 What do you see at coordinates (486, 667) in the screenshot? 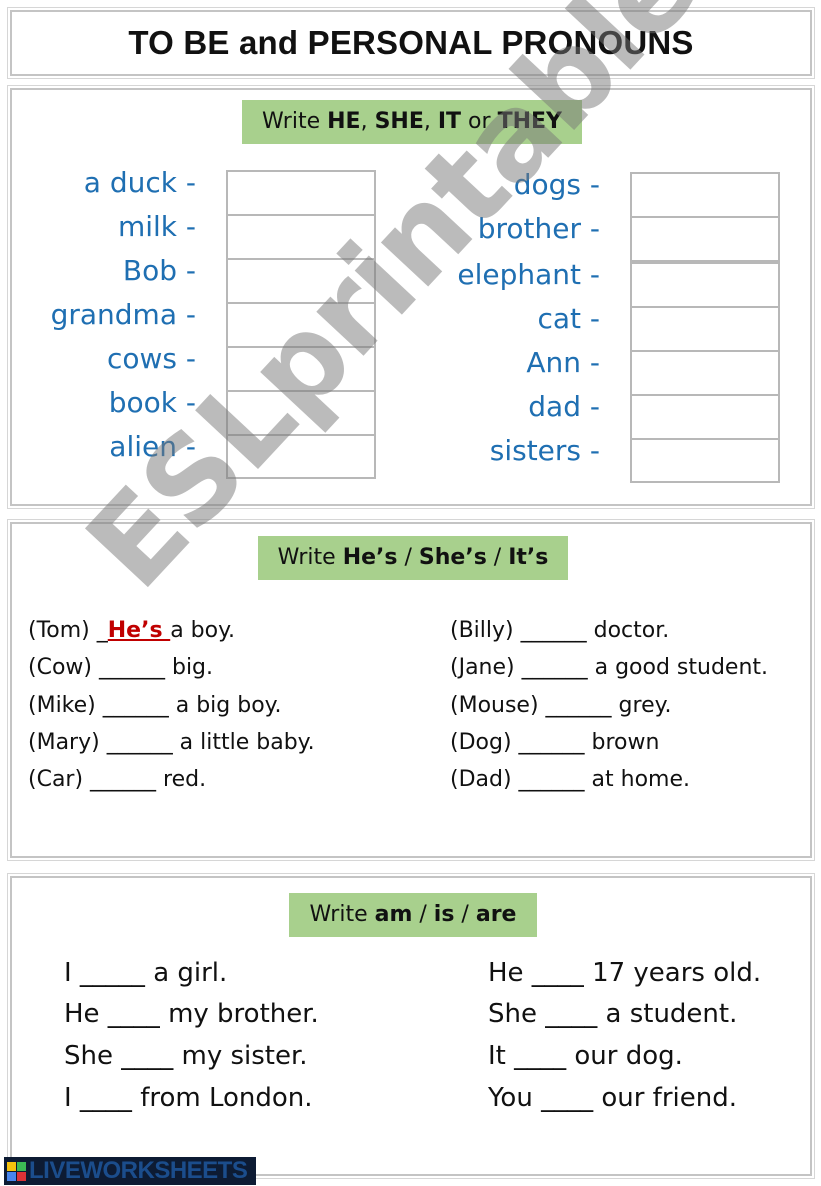
I see `subject: (Jane)` at bounding box center [486, 667].